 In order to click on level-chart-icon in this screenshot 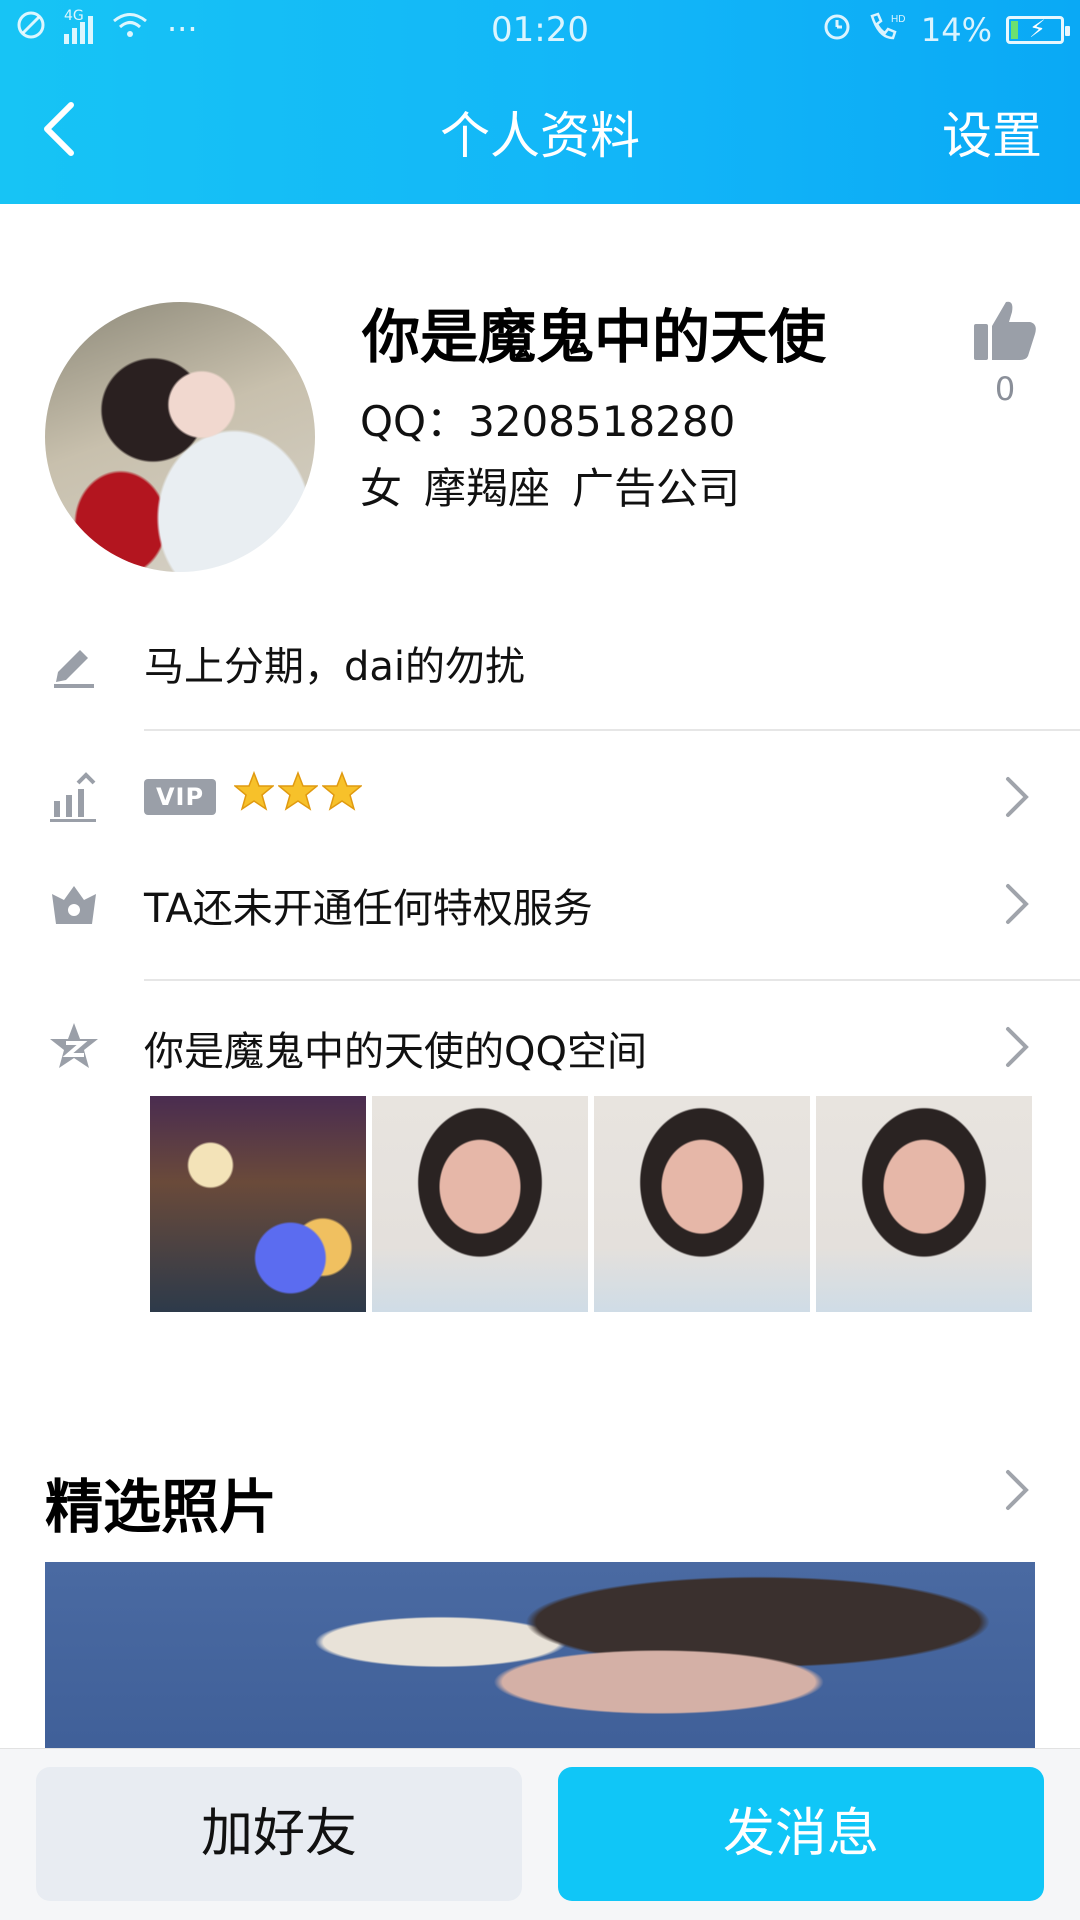, I will do `click(73, 797)`.